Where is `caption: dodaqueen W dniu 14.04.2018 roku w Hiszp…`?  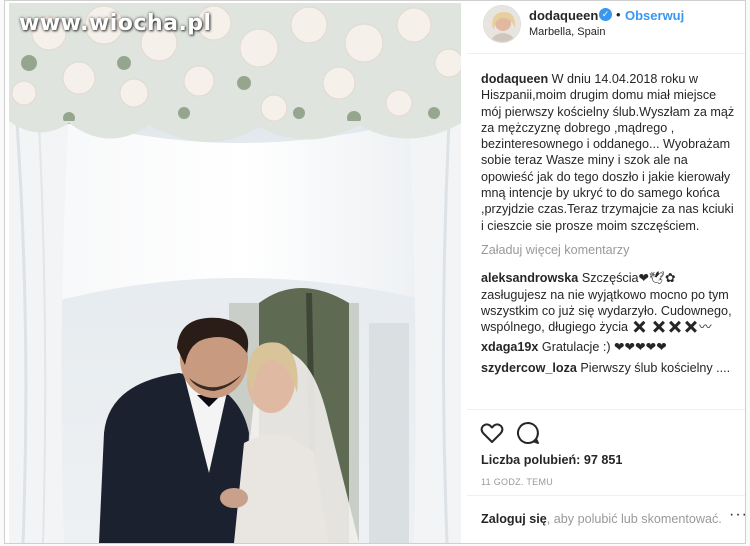
caption: dodaqueen W dniu 14.04.2018 roku w Hiszp… is located at coordinates (610, 152).